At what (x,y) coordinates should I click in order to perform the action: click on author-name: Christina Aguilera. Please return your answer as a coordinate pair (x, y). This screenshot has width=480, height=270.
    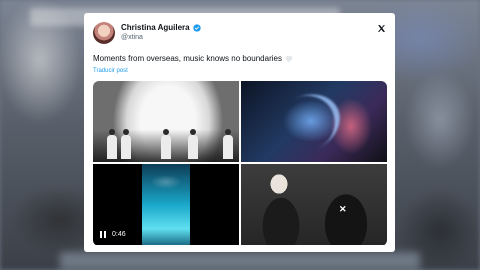
    Looking at the image, I should click on (155, 27).